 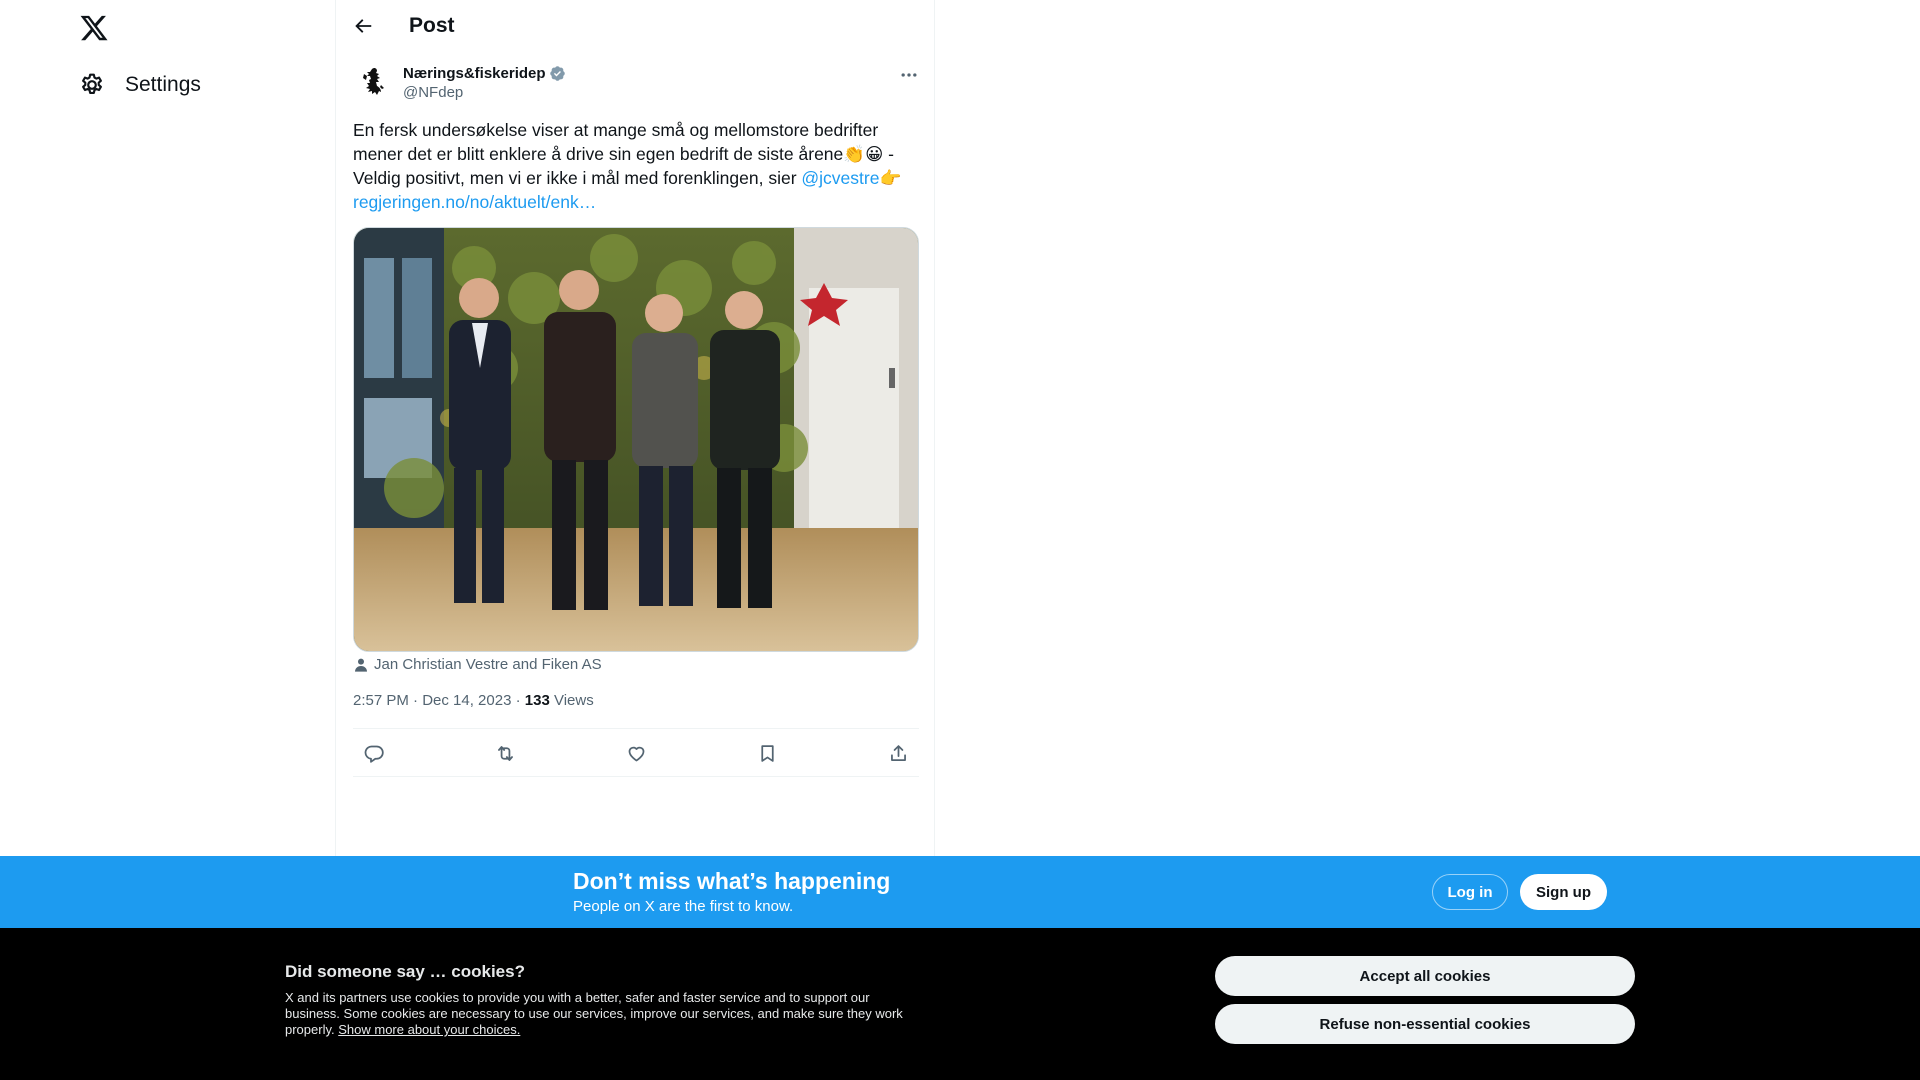 I want to click on tweet-actions, so click(x=636, y=753).